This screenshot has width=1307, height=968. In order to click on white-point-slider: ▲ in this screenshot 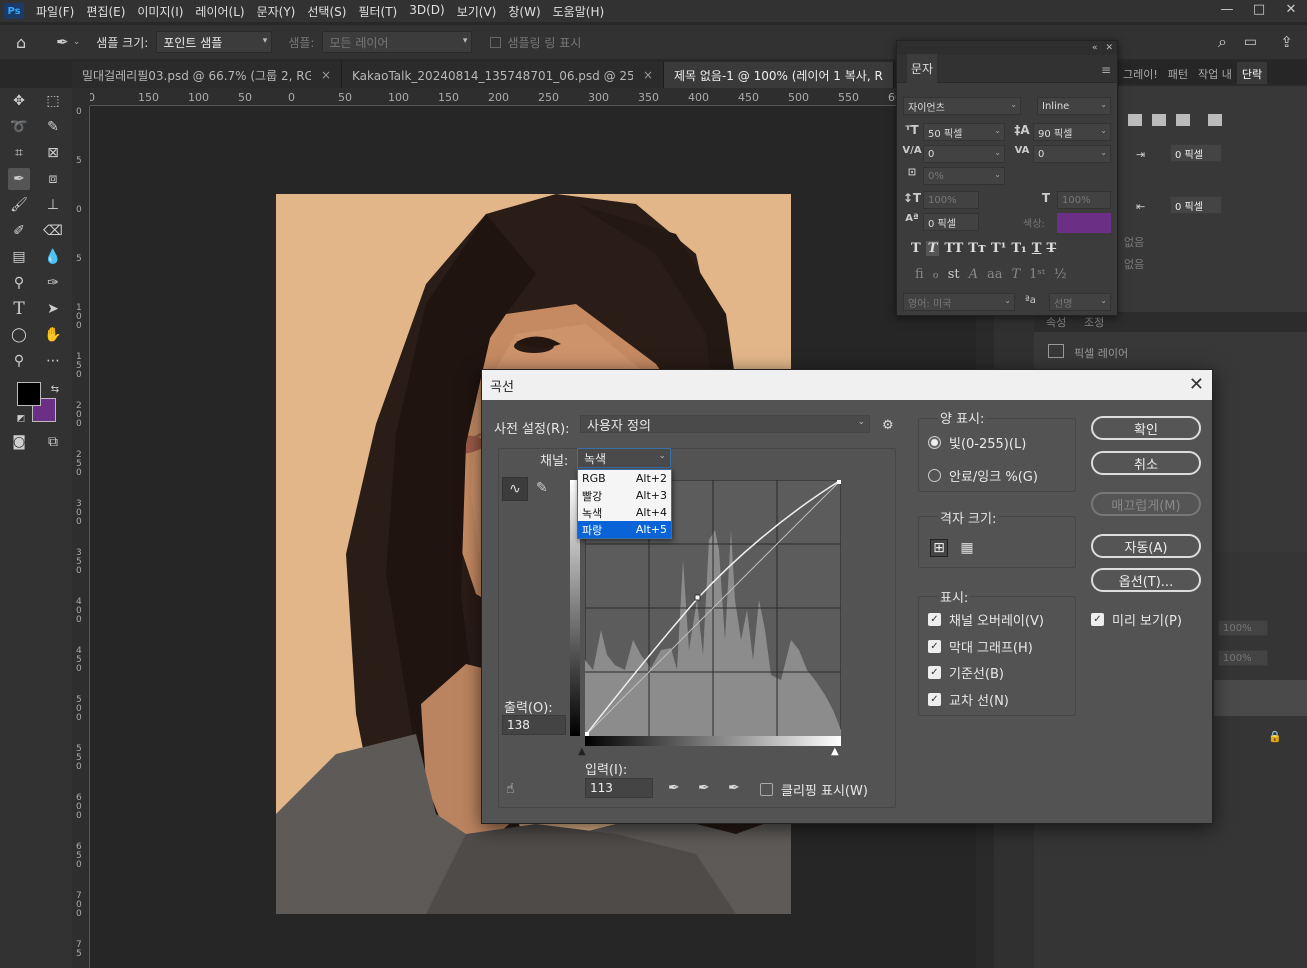, I will do `click(835, 751)`.